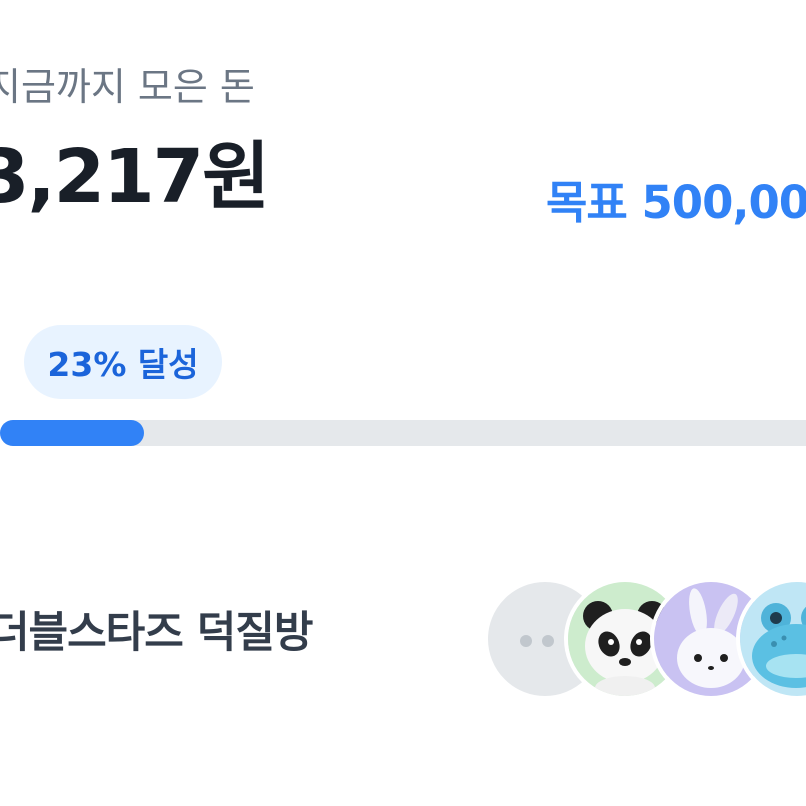  Describe the element at coordinates (645, 639) in the screenshot. I see `member-avatar-stack` at that location.